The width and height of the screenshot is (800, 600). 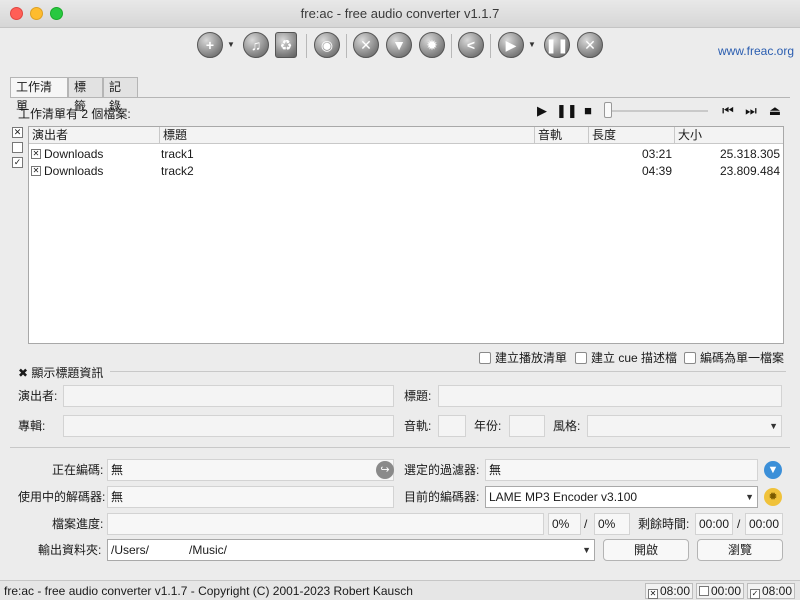 I want to click on select-all-checkbox: ✕, so click(x=17, y=132).